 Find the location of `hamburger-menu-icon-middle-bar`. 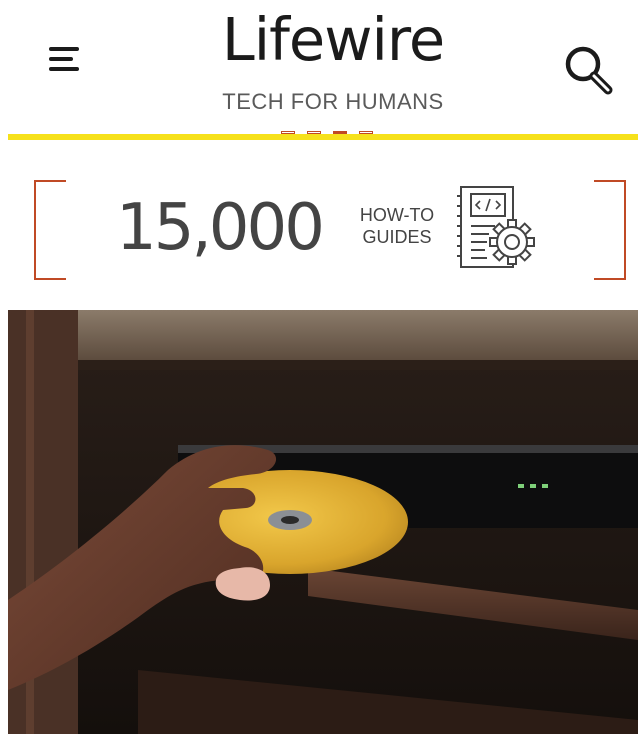

hamburger-menu-icon-middle-bar is located at coordinates (61, 59).